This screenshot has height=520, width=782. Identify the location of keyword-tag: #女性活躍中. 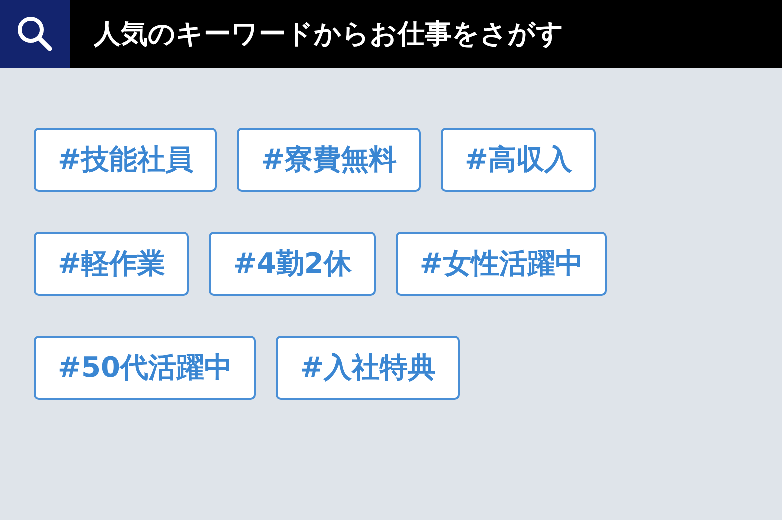
(502, 264).